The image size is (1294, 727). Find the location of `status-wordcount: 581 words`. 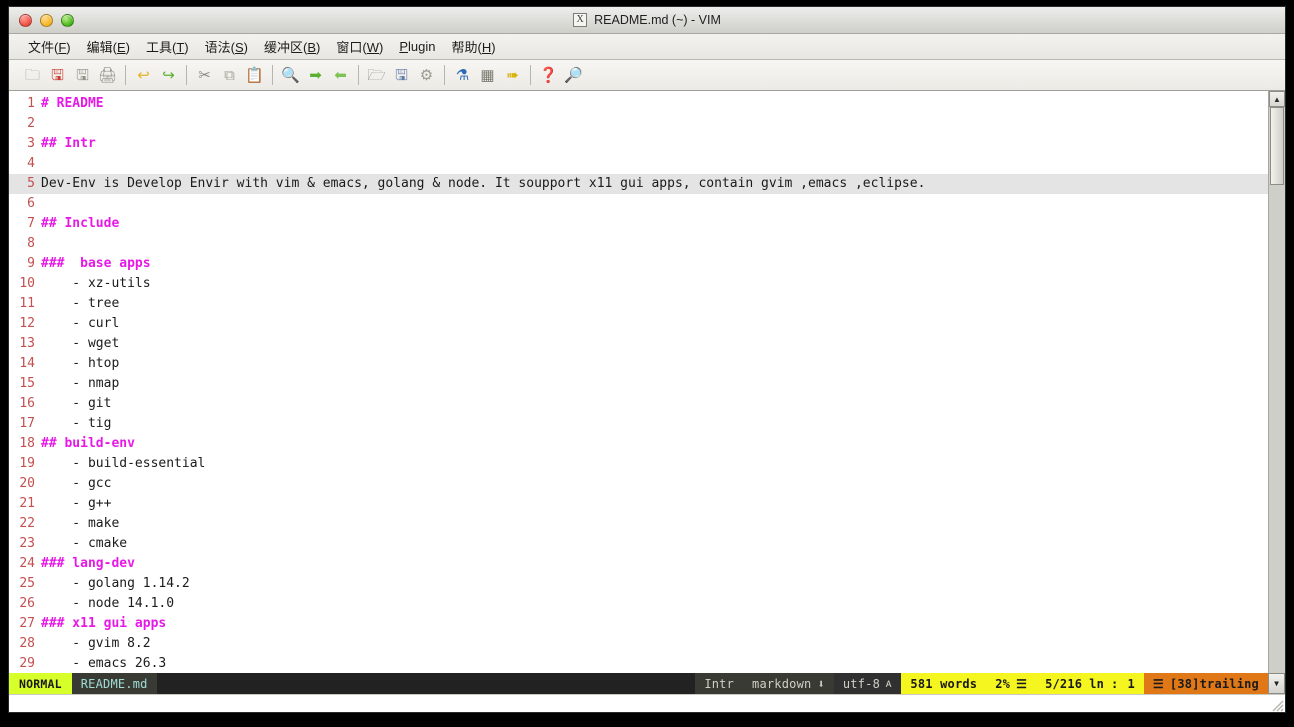

status-wordcount: 581 words is located at coordinates (944, 683).